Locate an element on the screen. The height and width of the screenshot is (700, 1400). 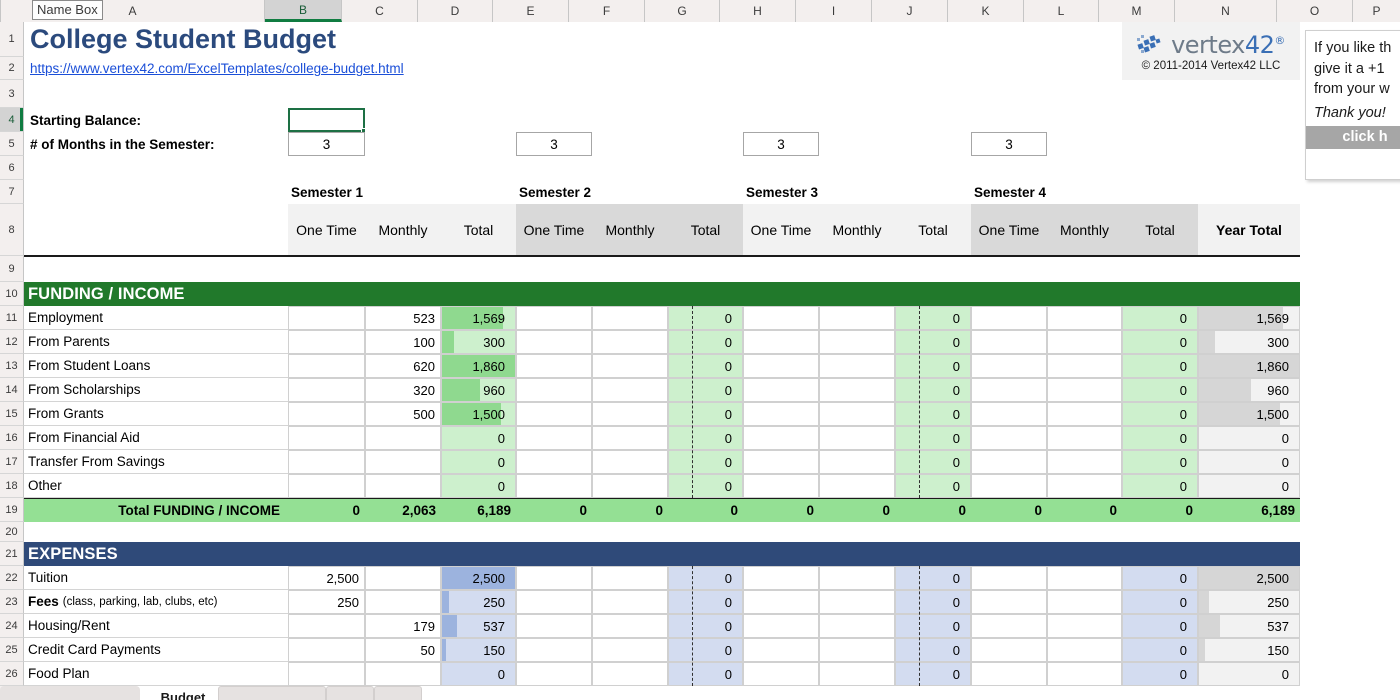
cell-F23 is located at coordinates (630, 602).